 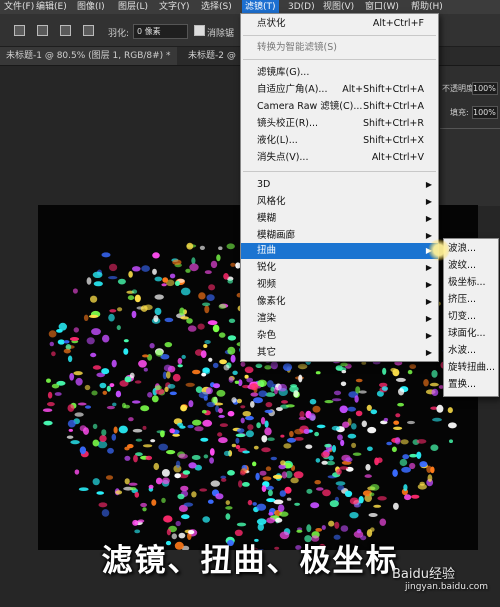 I want to click on subtract-selection-icon, so click(x=65, y=30).